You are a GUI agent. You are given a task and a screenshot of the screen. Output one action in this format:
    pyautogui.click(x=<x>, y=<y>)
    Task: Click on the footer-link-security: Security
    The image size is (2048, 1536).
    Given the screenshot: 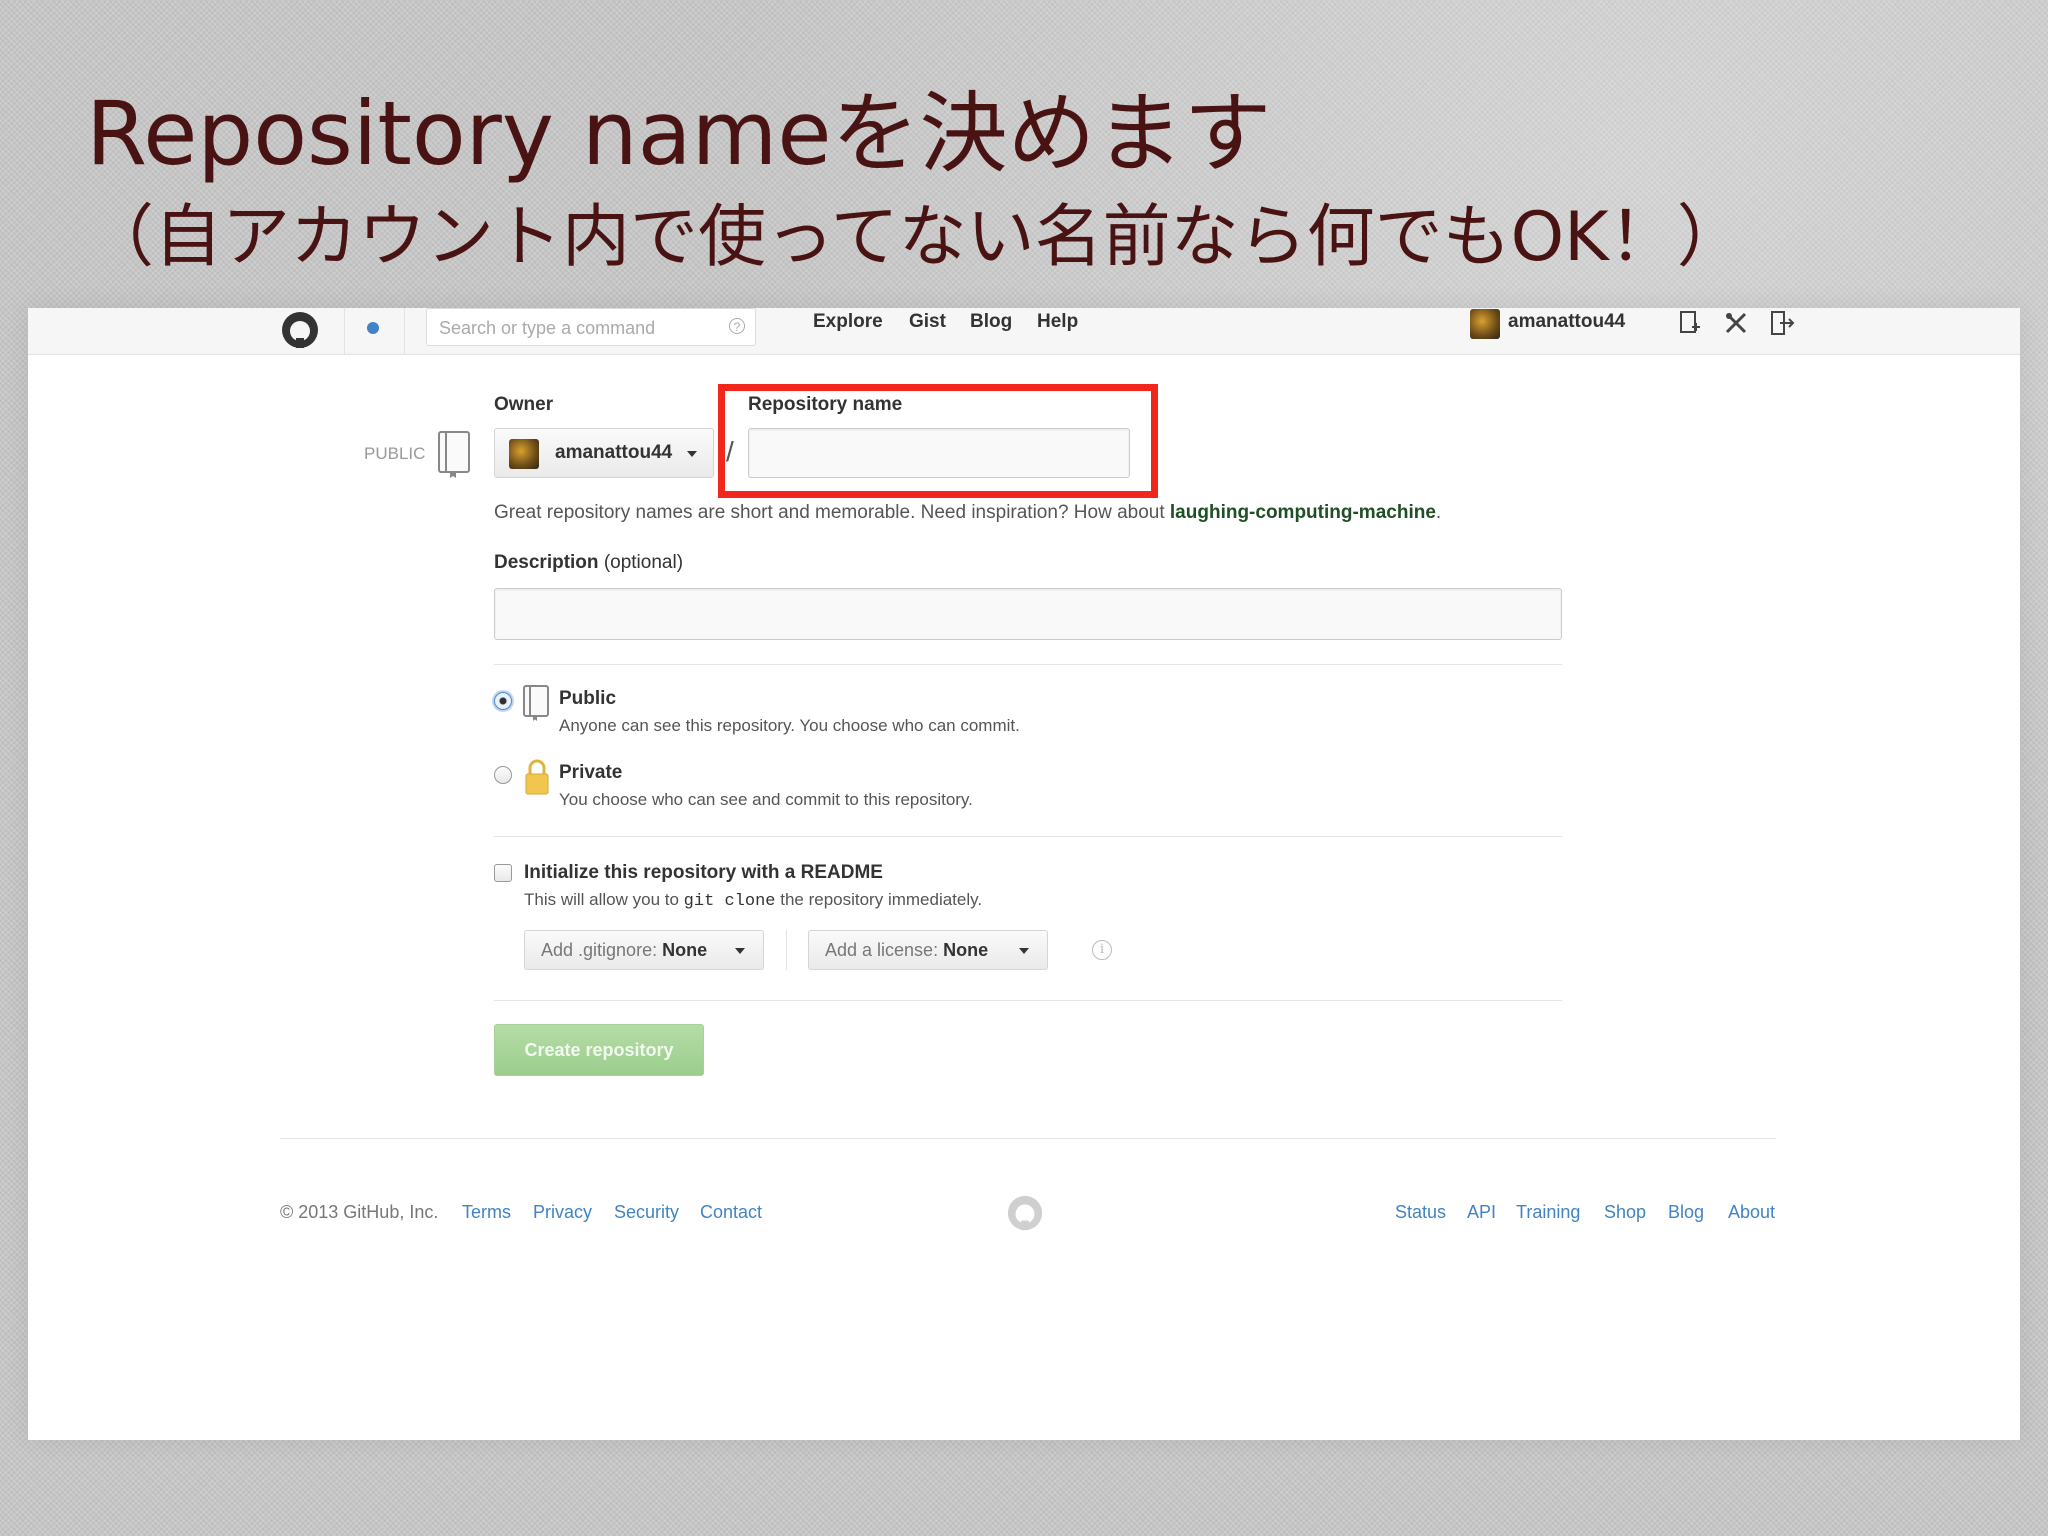 What is the action you would take?
    pyautogui.click(x=646, y=1212)
    